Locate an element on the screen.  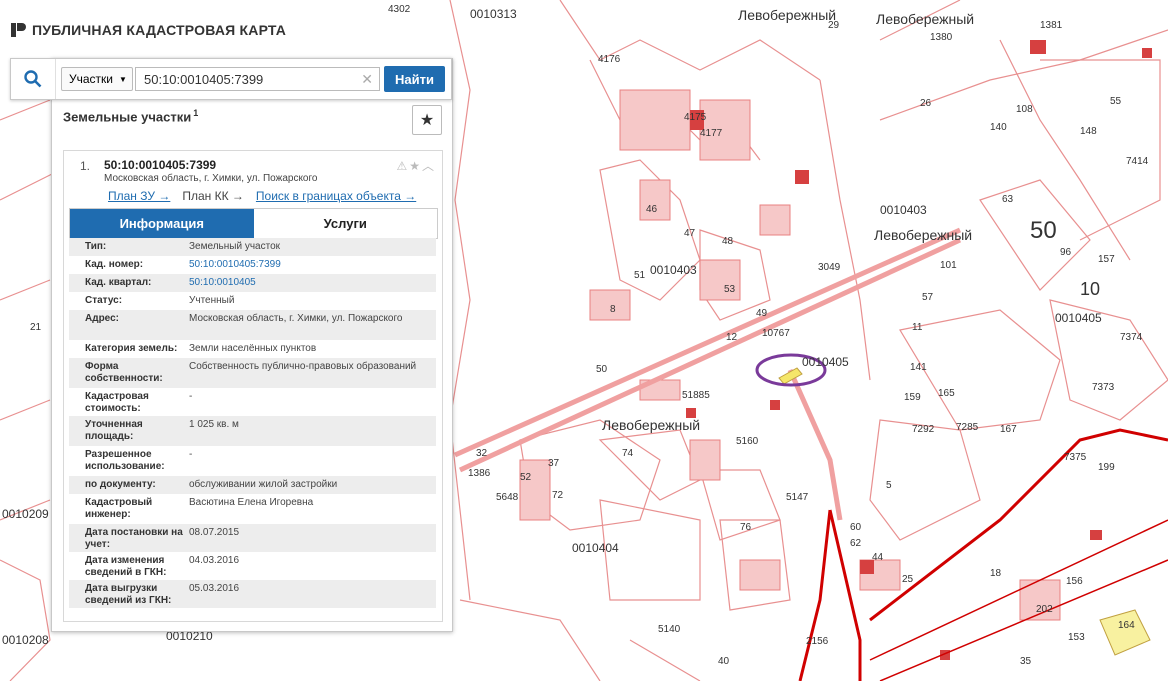
parcel-label: 49 is located at coordinates (762, 313).